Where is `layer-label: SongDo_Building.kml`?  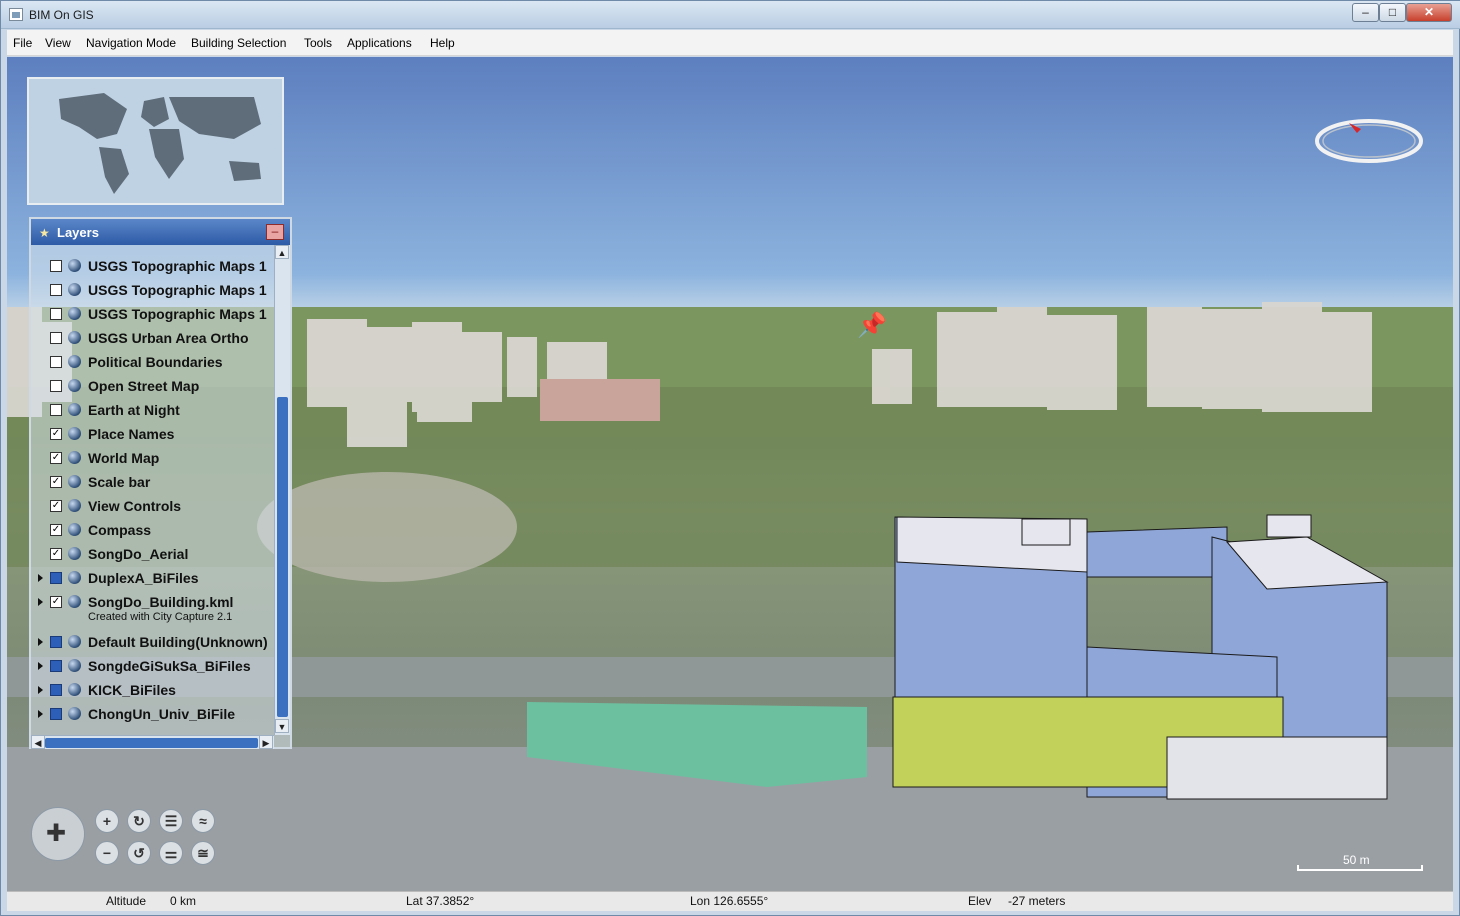 layer-label: SongDo_Building.kml is located at coordinates (161, 602).